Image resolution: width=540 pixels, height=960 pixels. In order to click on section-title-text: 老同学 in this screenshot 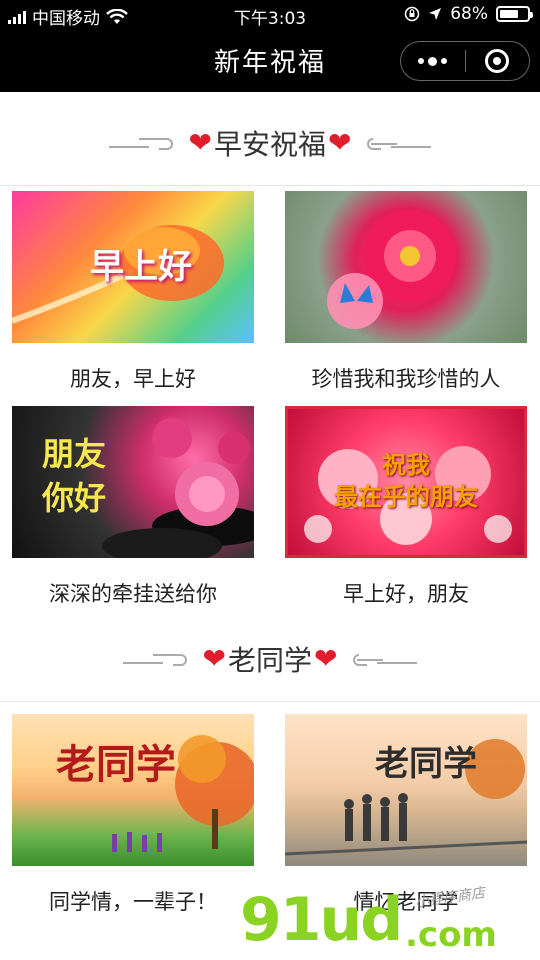, I will do `click(269, 660)`.